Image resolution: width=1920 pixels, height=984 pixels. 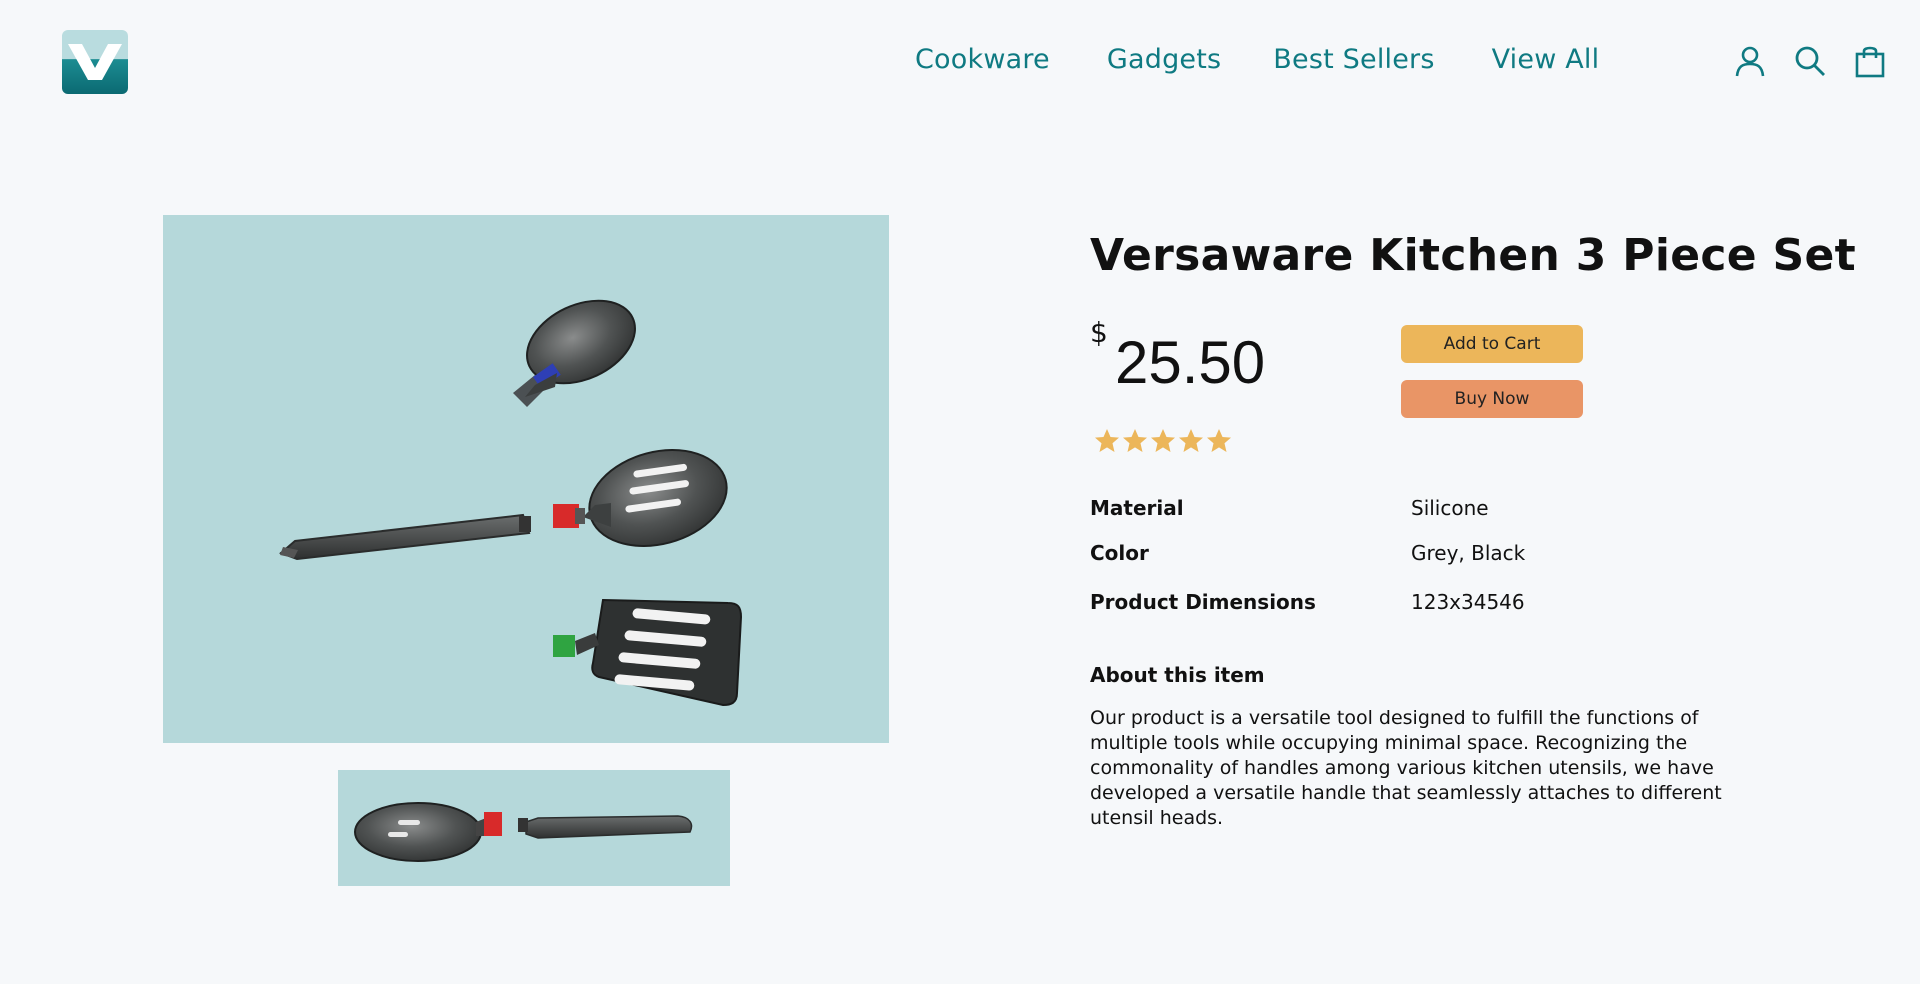 What do you see at coordinates (1546, 59) in the screenshot?
I see `nav-link-view-all: View All` at bounding box center [1546, 59].